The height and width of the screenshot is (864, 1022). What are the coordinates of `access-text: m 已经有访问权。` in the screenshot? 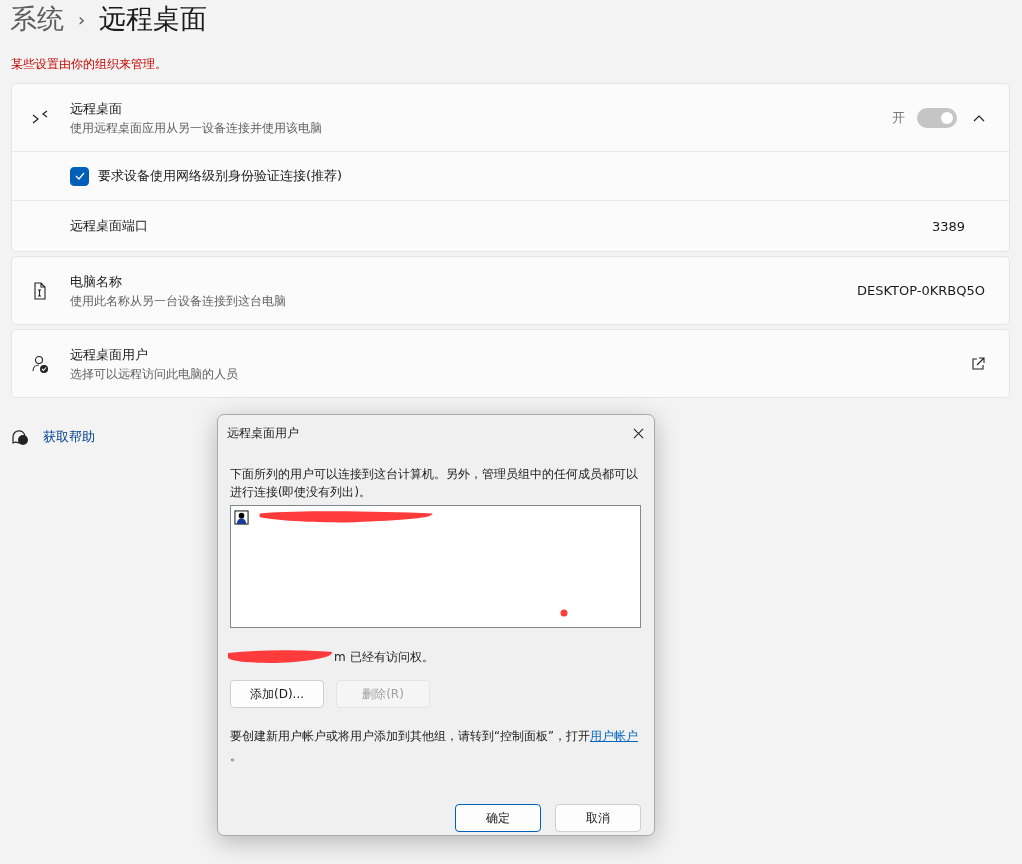 It's located at (384, 657).